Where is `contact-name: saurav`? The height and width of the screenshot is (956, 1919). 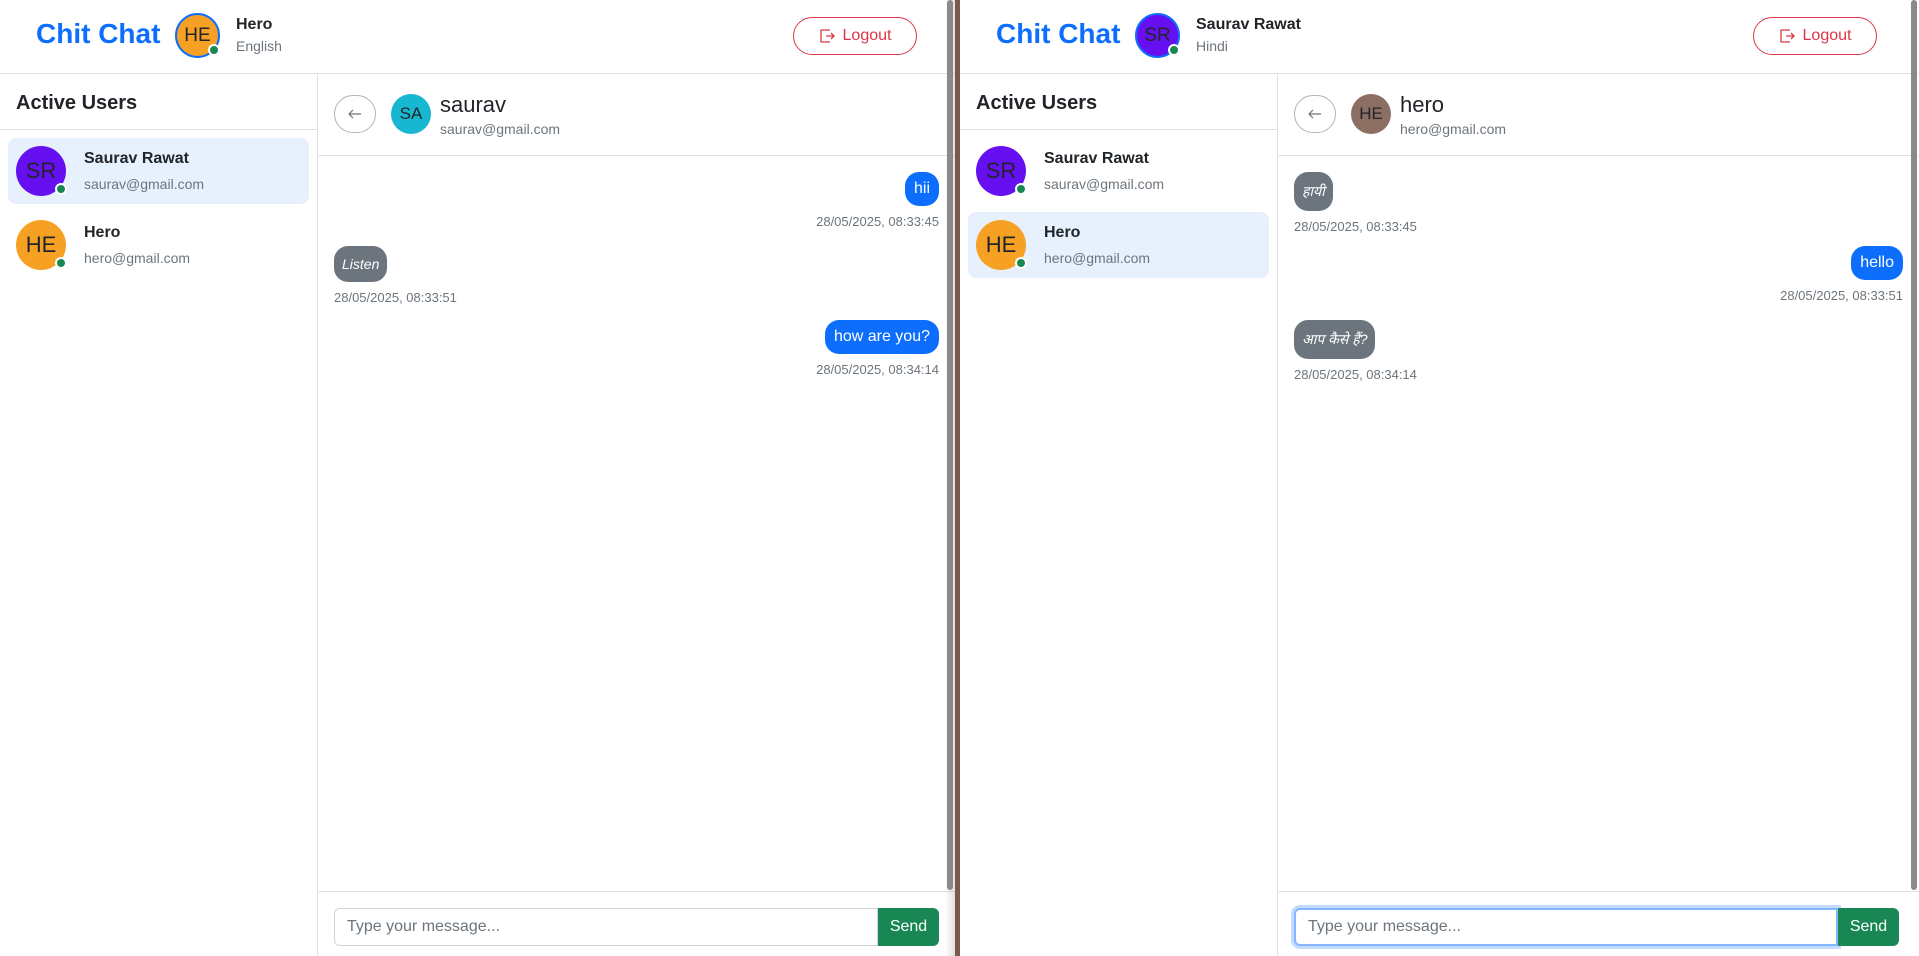
contact-name: saurav is located at coordinates (473, 104).